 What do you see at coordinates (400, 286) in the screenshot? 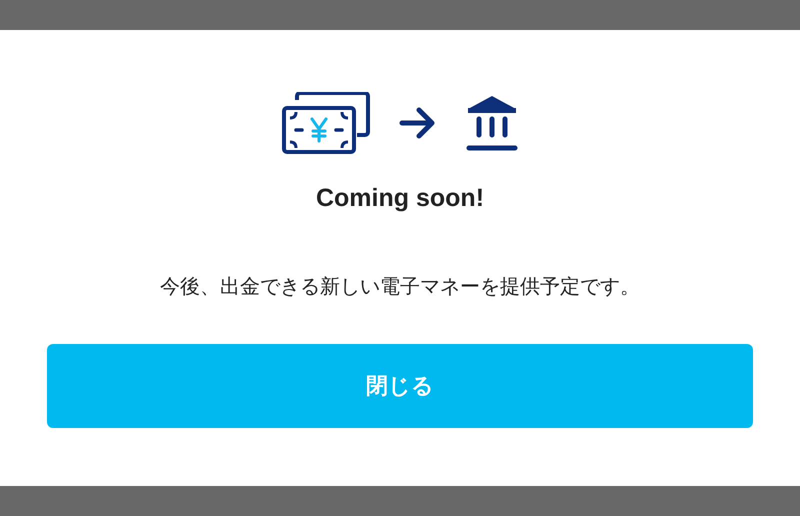
I see `dialog-message: 今後、出金できる新しい電子マネーを提供予定です。` at bounding box center [400, 286].